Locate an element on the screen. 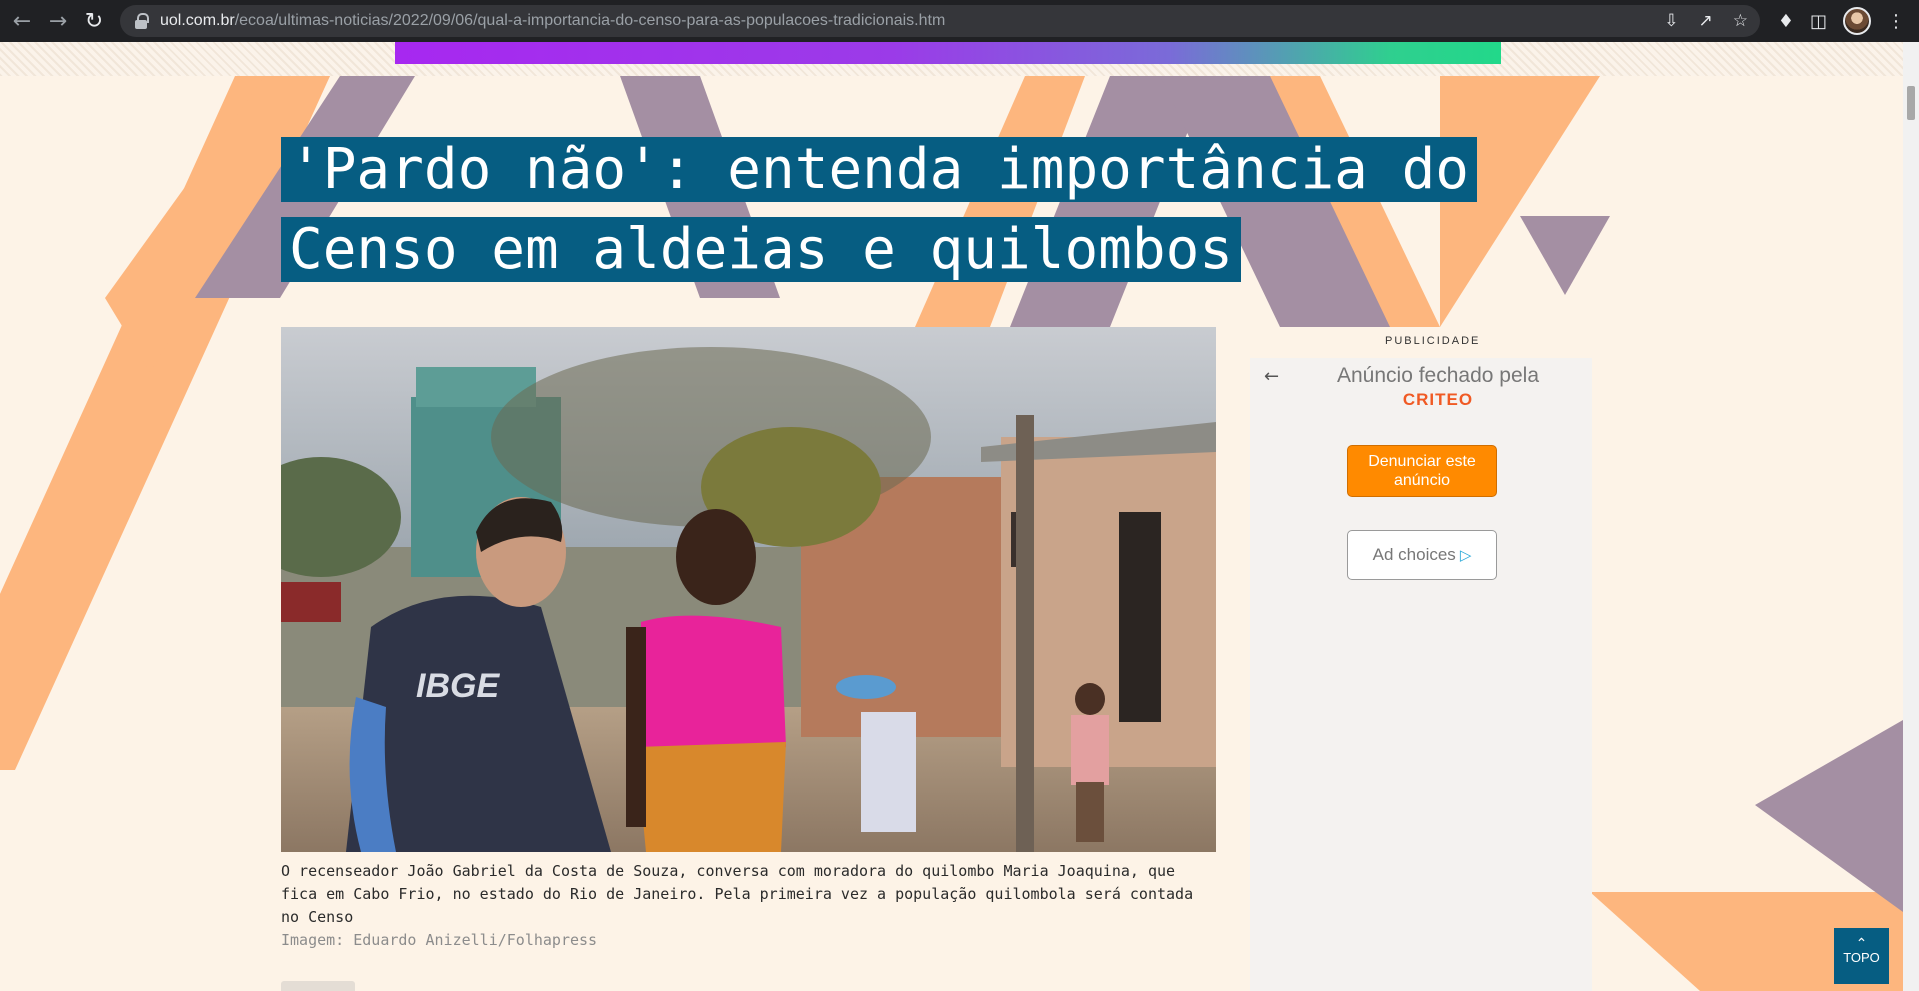  deco-triangle-purple-bottom-right is located at coordinates (1829, 816).